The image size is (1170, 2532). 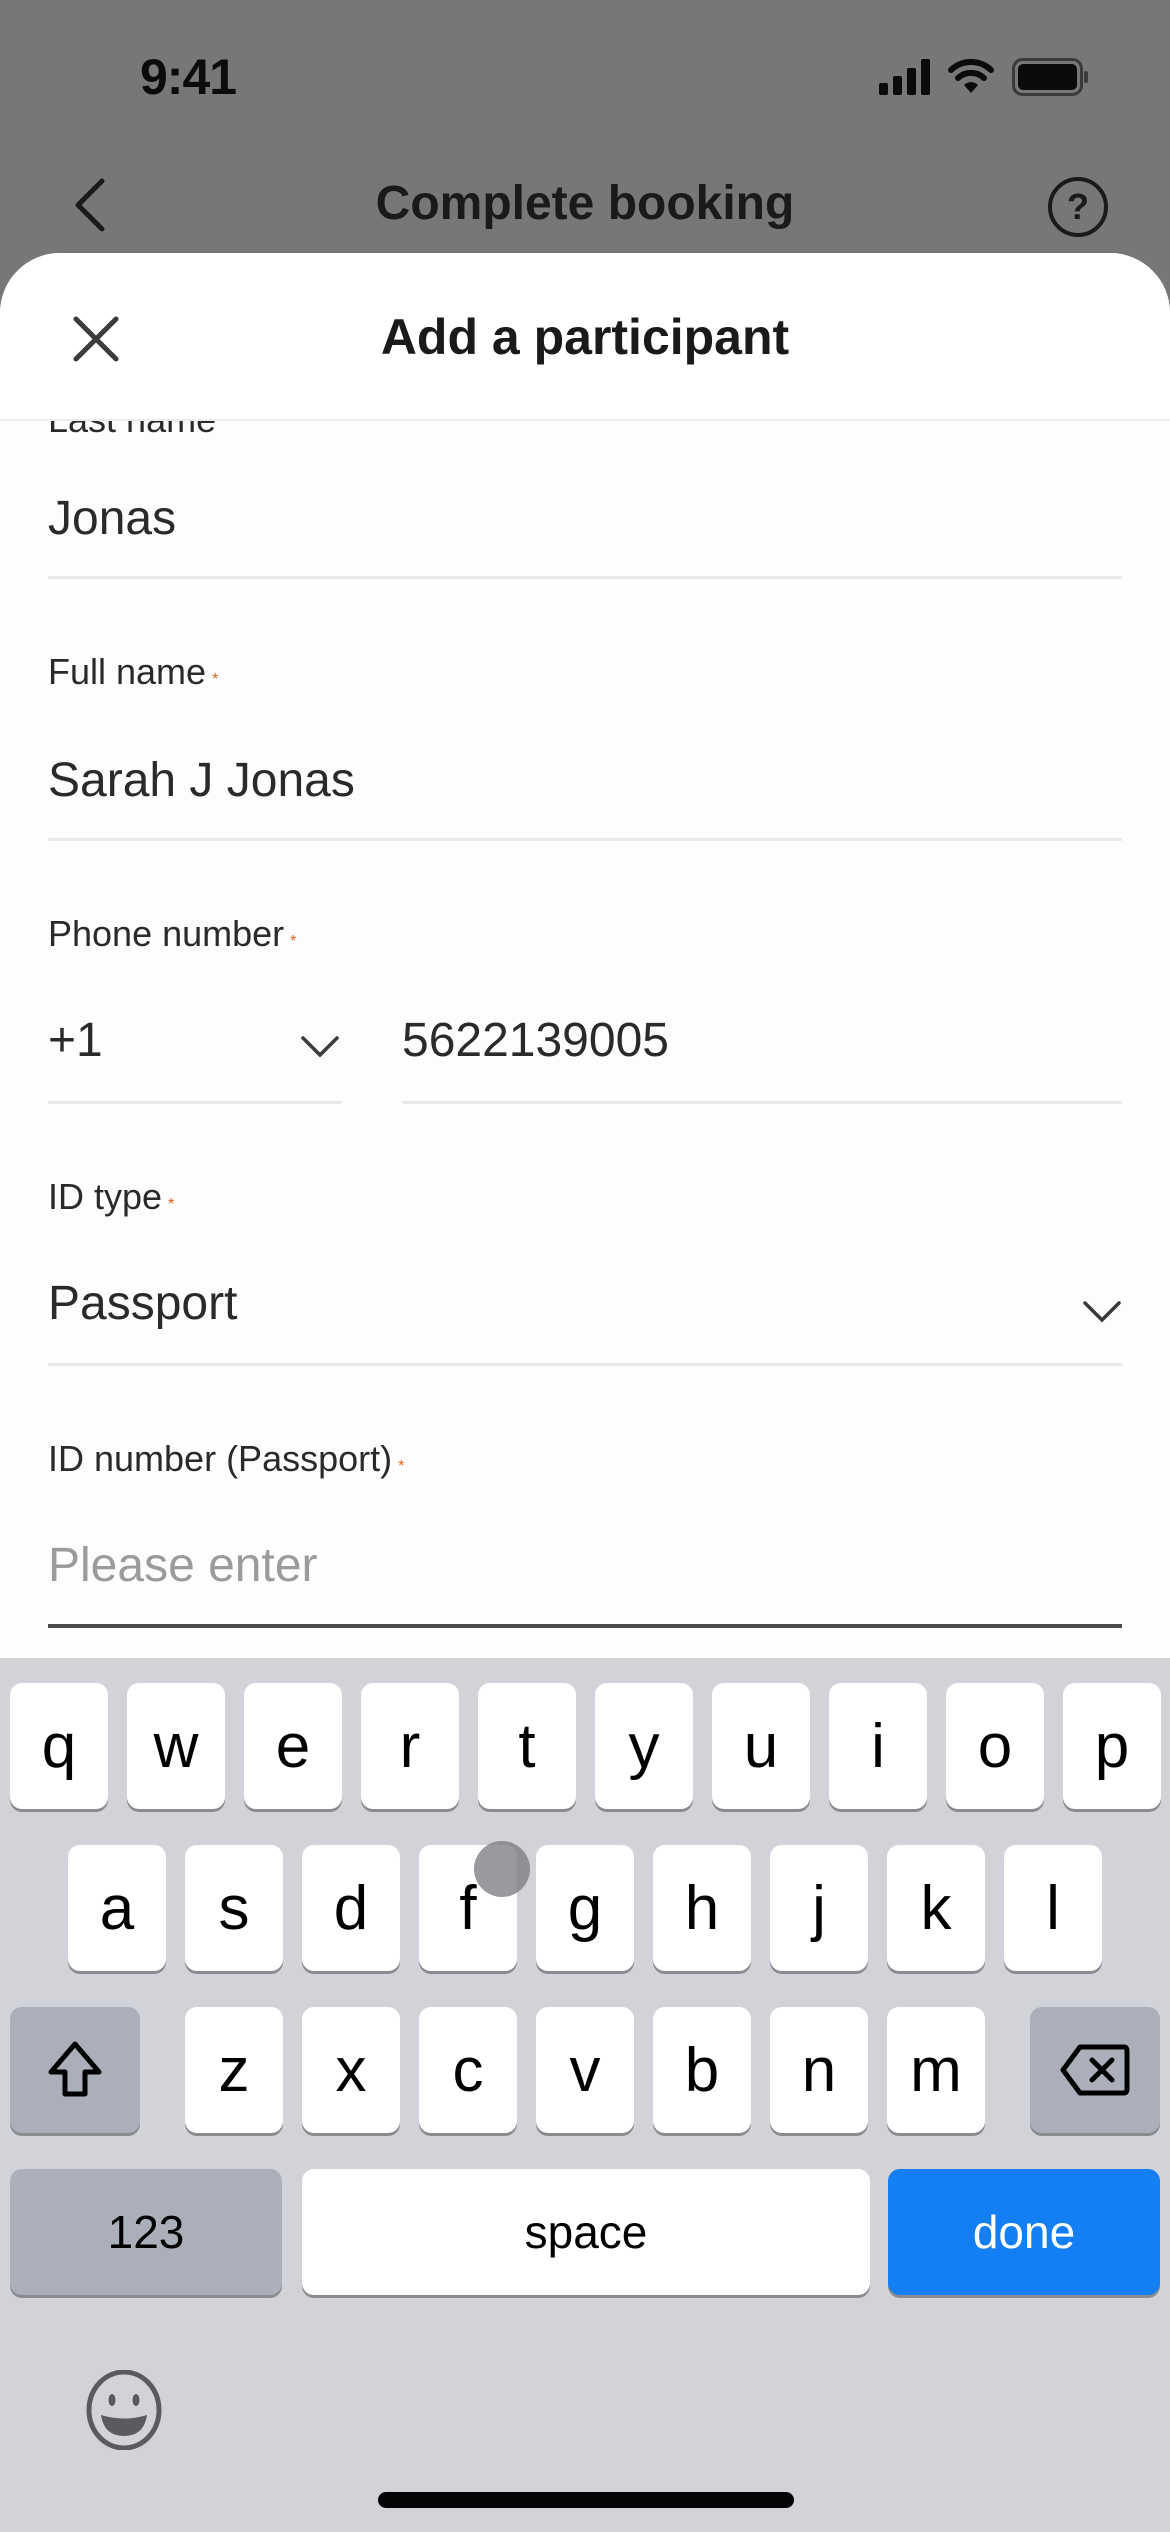 I want to click on key-v: v, so click(x=585, y=2070).